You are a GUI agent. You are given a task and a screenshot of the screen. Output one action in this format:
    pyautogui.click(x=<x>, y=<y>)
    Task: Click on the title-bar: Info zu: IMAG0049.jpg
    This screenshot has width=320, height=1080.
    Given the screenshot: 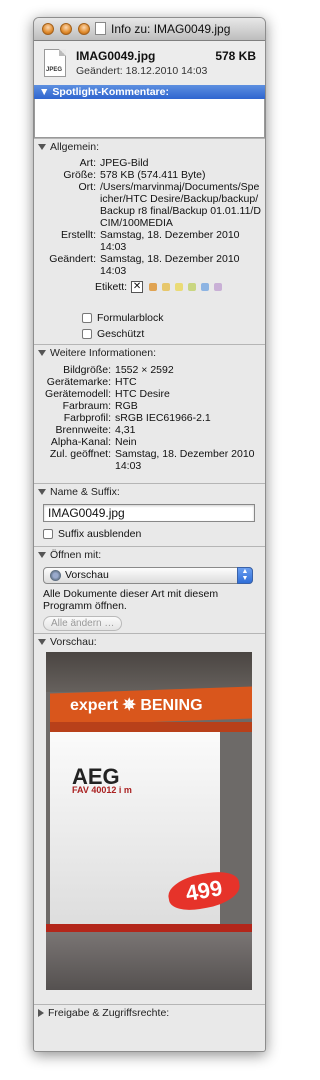 What is the action you would take?
    pyautogui.click(x=149, y=29)
    